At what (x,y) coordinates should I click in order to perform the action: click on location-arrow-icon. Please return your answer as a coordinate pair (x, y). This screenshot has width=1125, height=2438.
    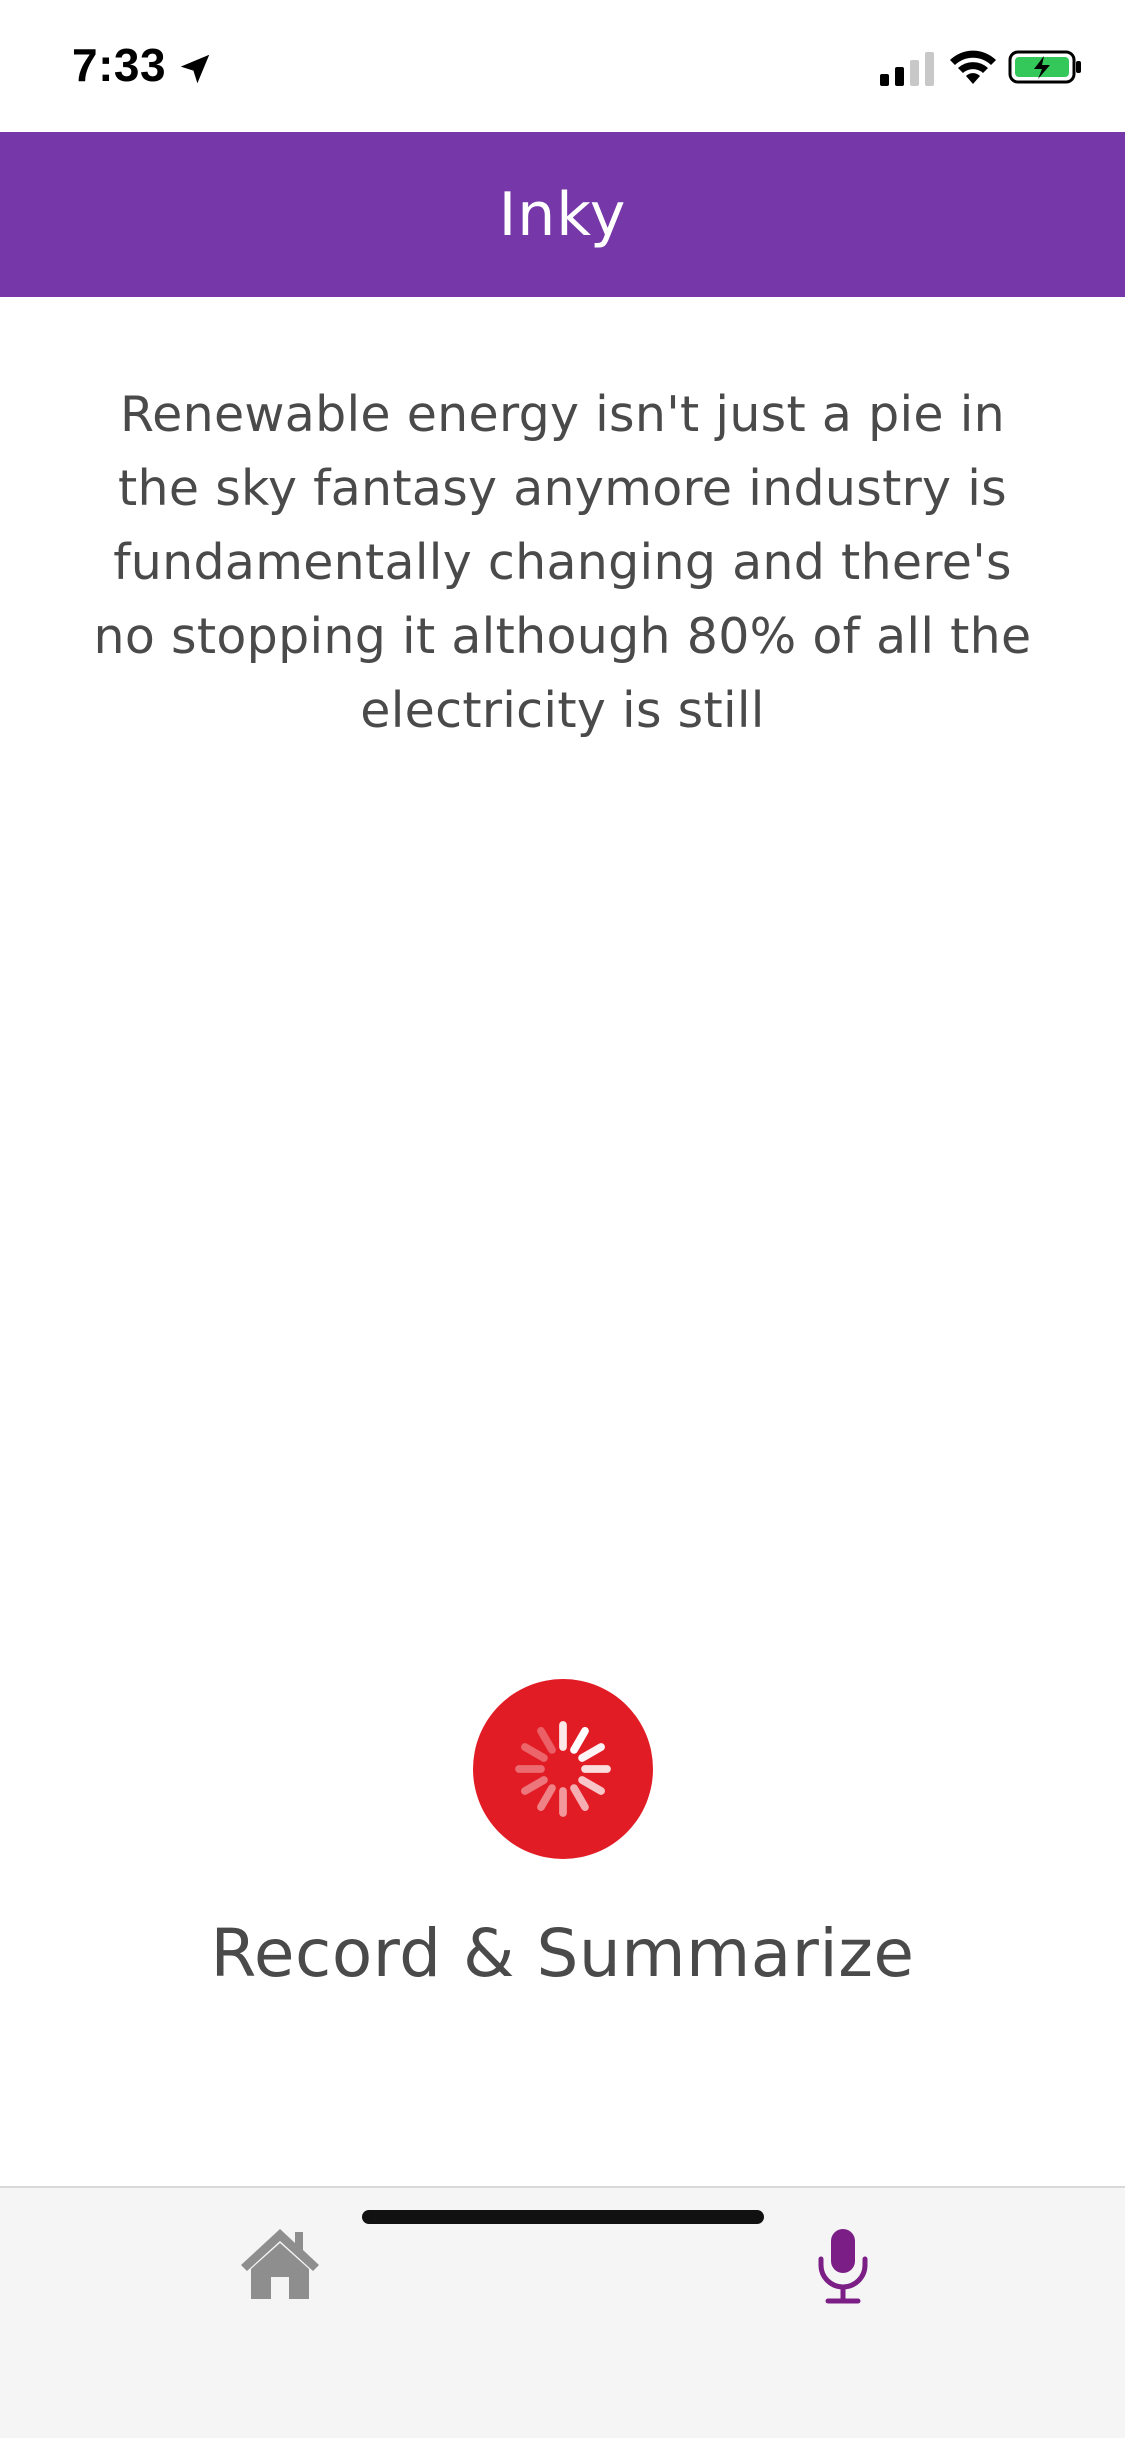
    Looking at the image, I should click on (195, 69).